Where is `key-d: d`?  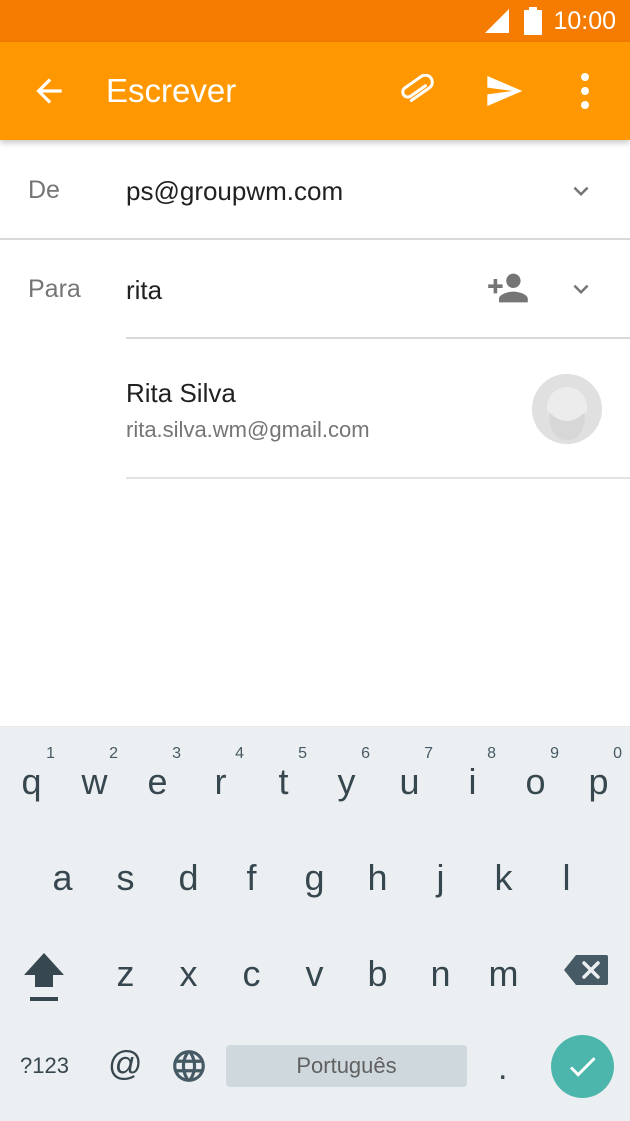 key-d: d is located at coordinates (188, 874).